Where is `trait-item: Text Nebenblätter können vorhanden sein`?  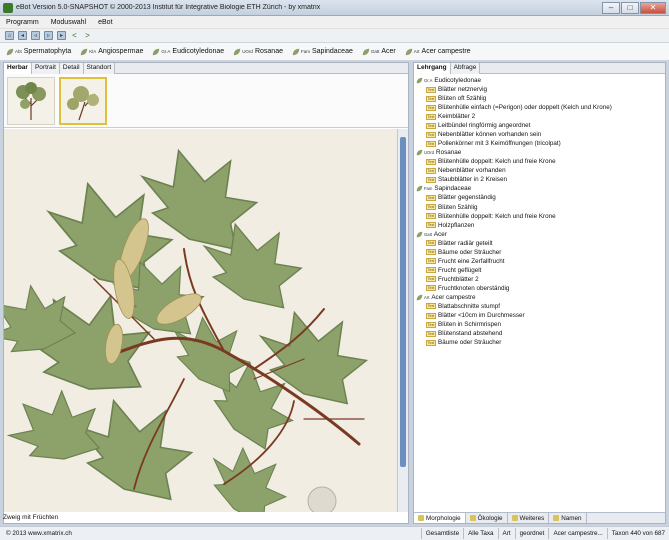 trait-item: Text Nebenblätter können vorhanden sein is located at coordinates (539, 134).